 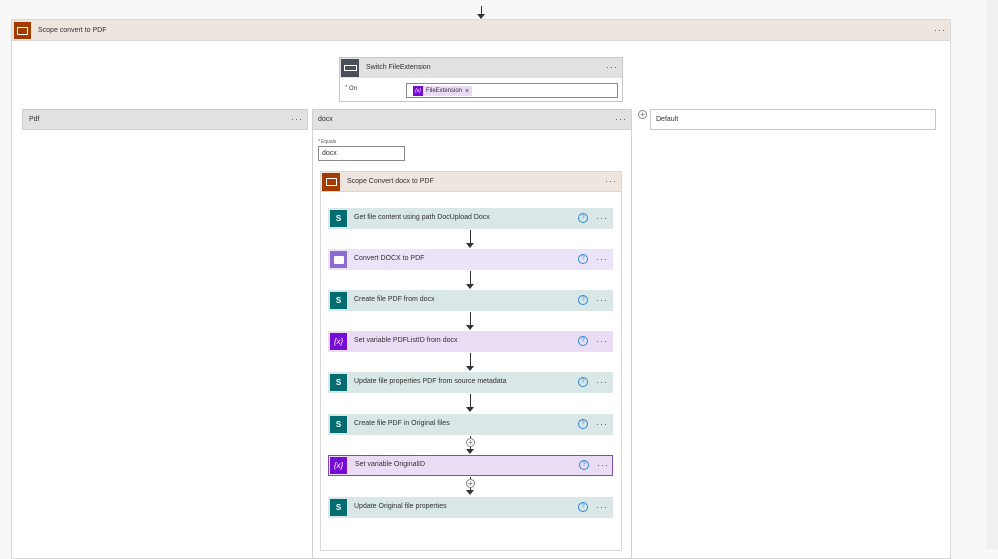 I want to click on outer-scope-more-icon: ···, so click(x=940, y=30).